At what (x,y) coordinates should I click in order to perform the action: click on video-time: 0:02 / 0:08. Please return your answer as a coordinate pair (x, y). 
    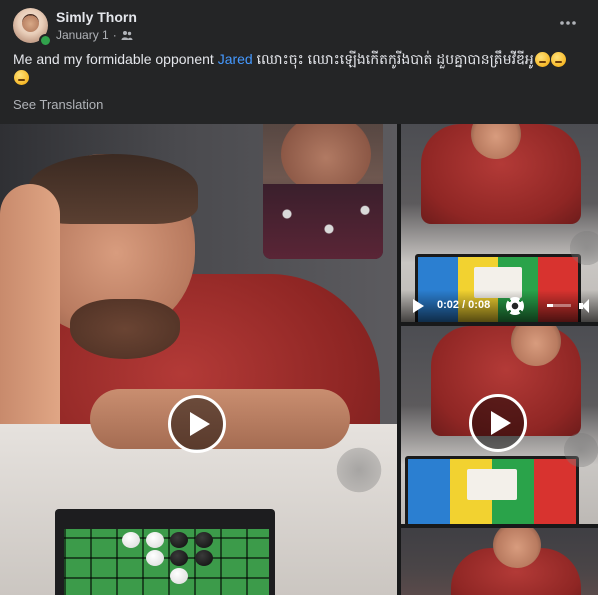
    Looking at the image, I should click on (464, 305).